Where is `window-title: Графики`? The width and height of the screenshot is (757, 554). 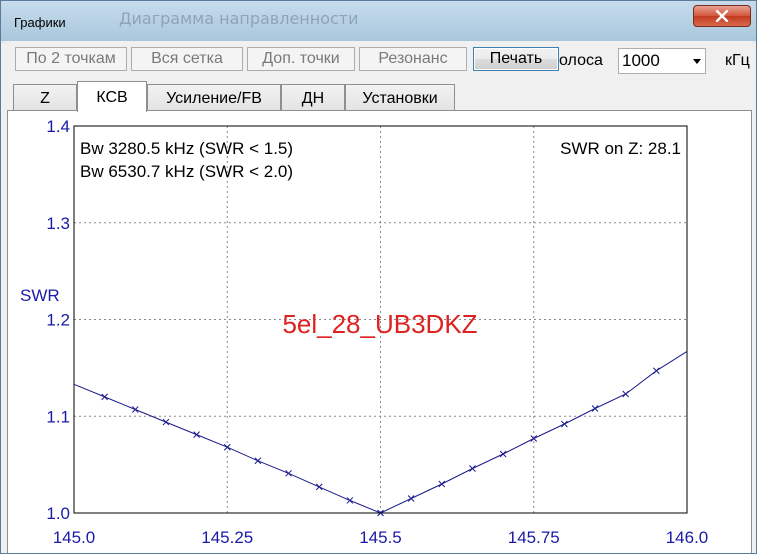 window-title: Графики is located at coordinates (40, 22).